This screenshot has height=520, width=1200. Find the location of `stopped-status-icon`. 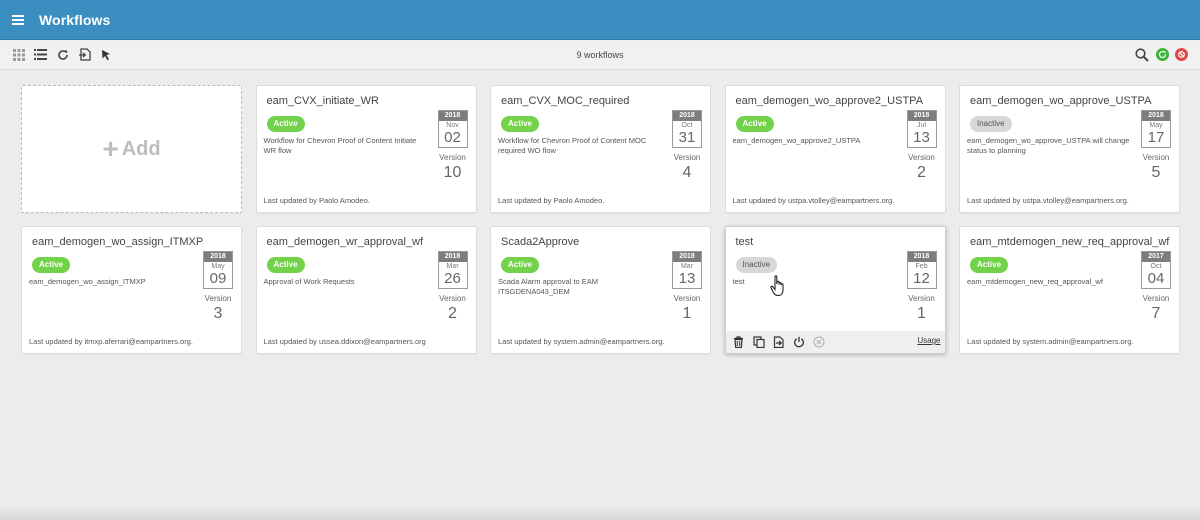

stopped-status-icon is located at coordinates (1181, 54).